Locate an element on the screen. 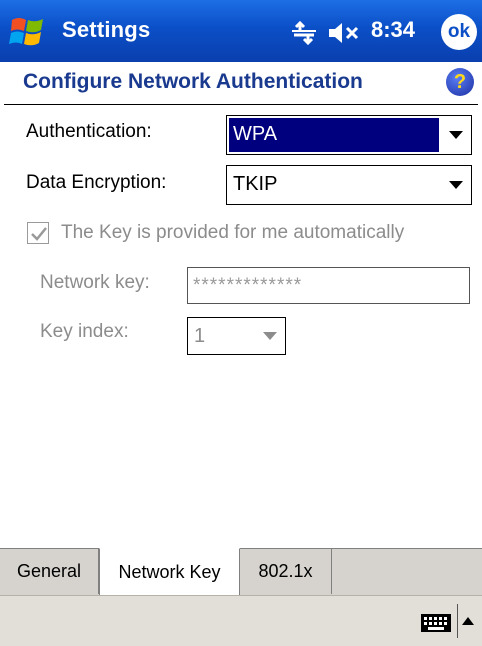 Image resolution: width=482 pixels, height=646 pixels. connectivity-arrows-icon is located at coordinates (304, 33).